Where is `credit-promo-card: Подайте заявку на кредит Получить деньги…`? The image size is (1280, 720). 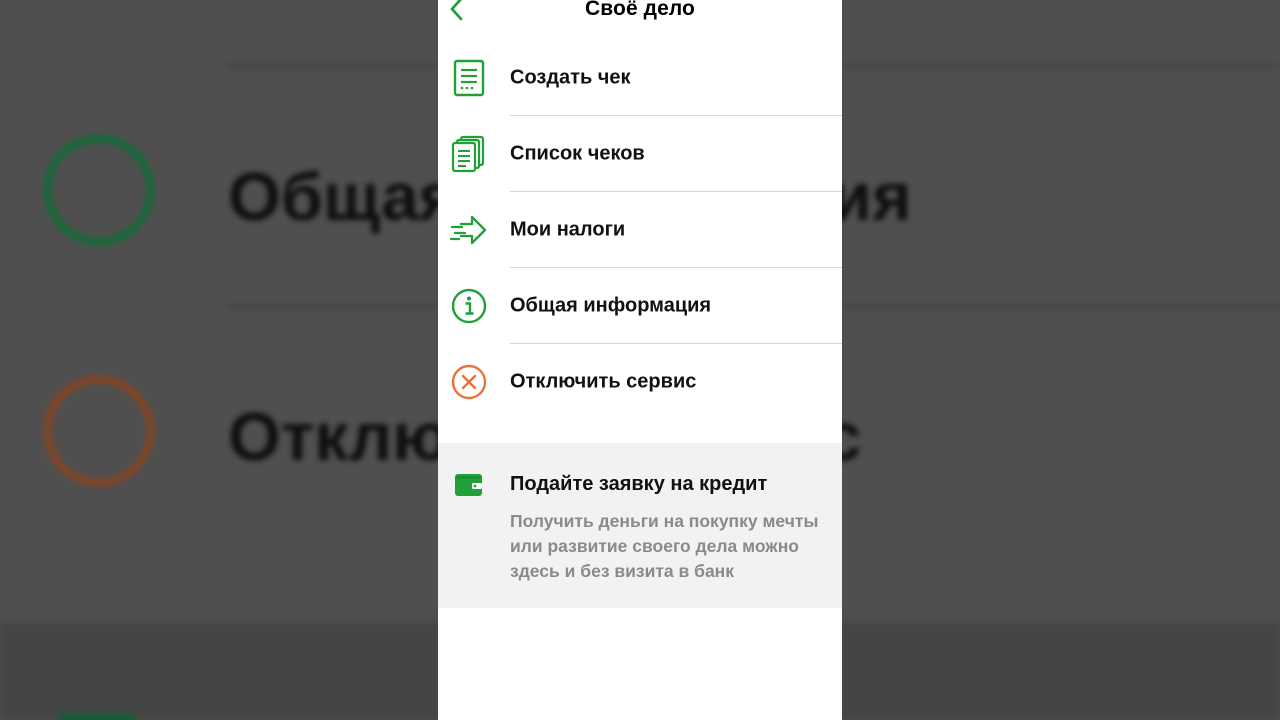
credit-promo-card: Подайте заявку на кредит Получить деньги… is located at coordinates (640, 525).